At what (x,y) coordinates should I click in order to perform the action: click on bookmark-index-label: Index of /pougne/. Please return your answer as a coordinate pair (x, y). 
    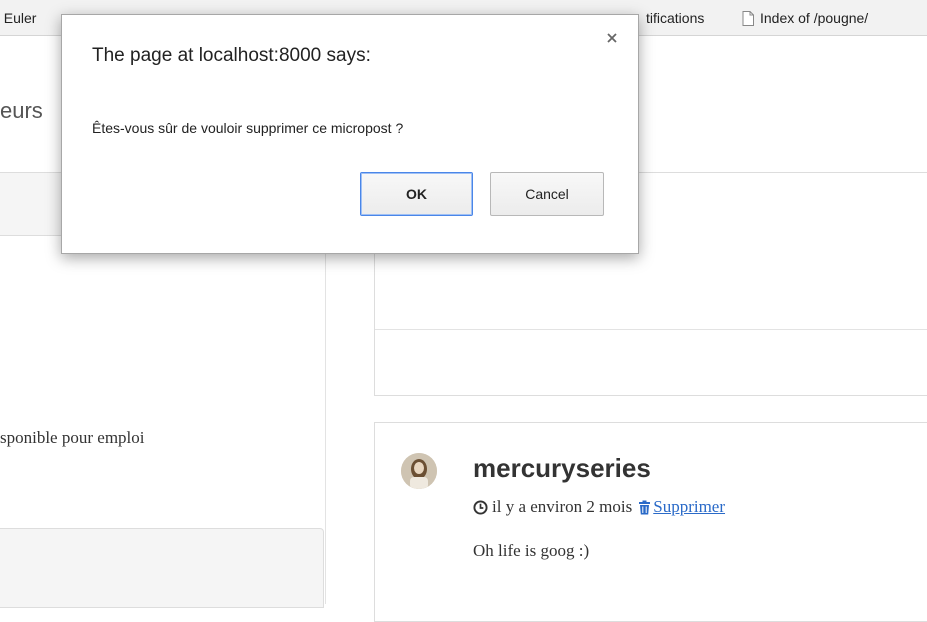
    Looking at the image, I should click on (814, 18).